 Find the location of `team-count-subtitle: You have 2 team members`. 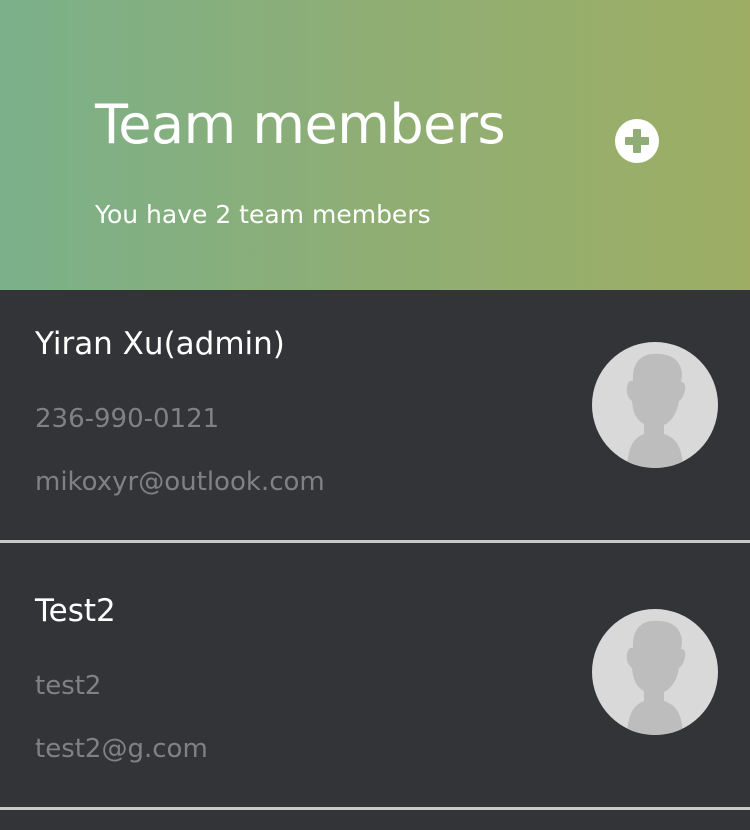

team-count-subtitle: You have 2 team members is located at coordinates (263, 214).